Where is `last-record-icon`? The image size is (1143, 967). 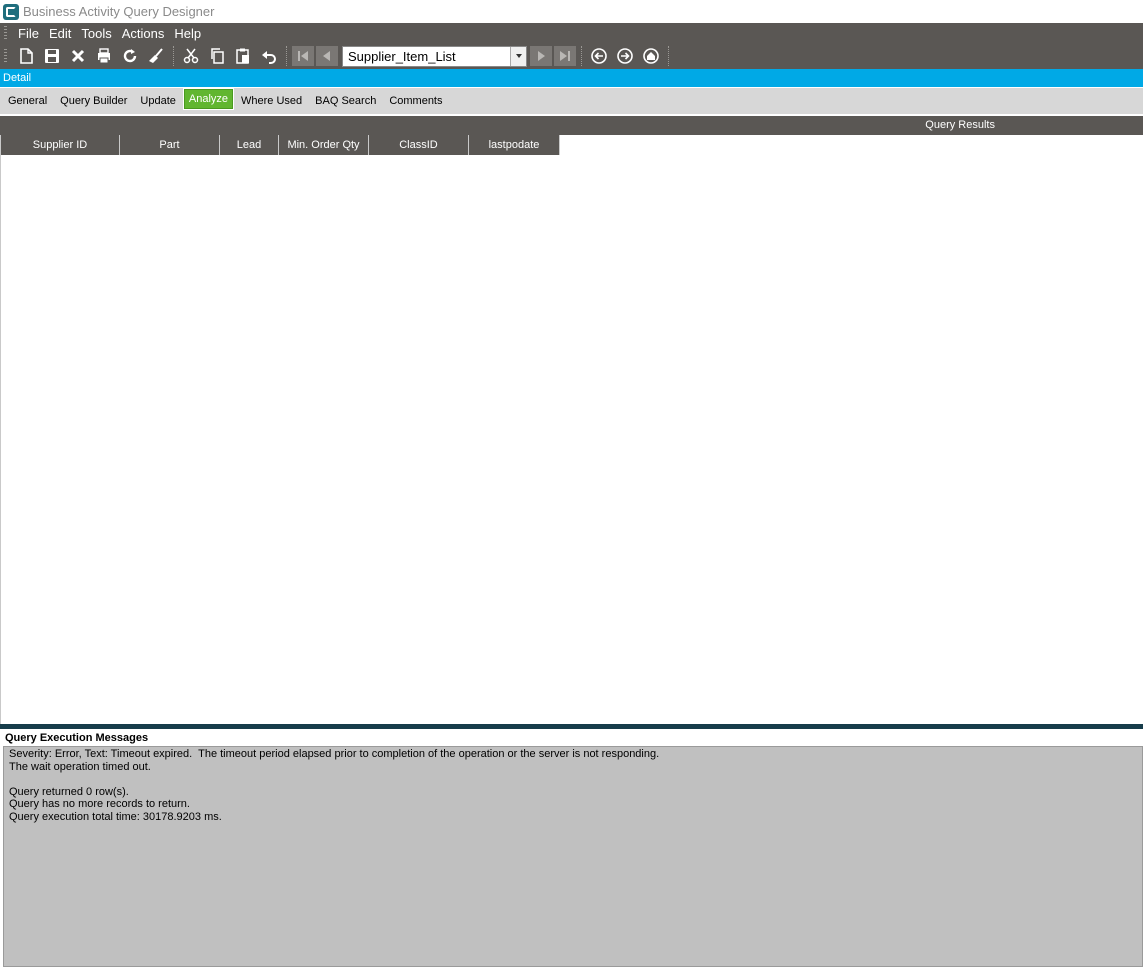
last-record-icon is located at coordinates (565, 56).